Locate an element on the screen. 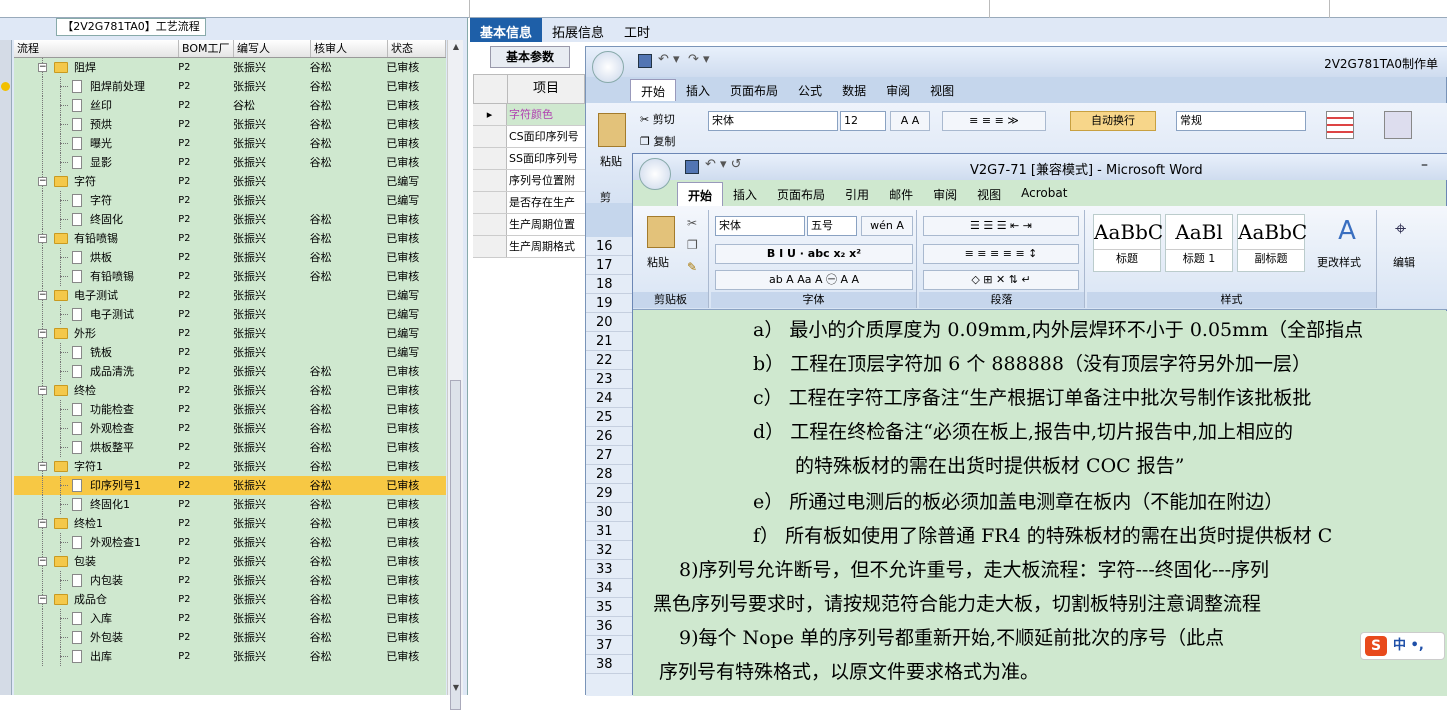 This screenshot has height=710, width=1447. tab-basic-info: 基本信息 is located at coordinates (506, 30).